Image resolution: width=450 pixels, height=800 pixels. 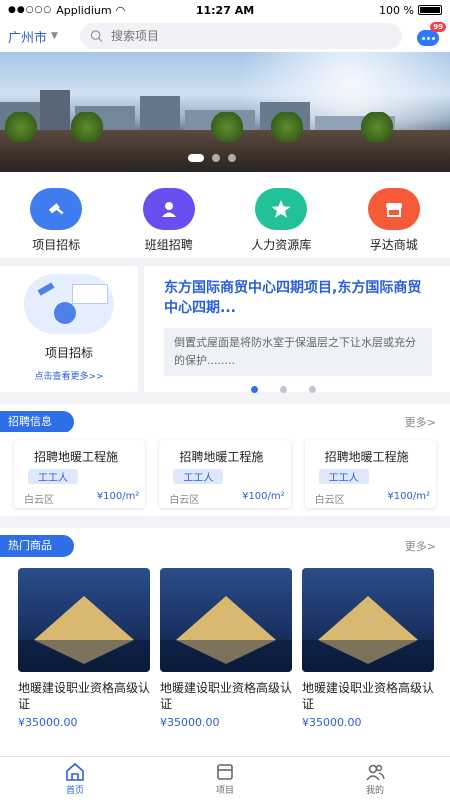 I want to click on message-badge: 99, so click(x=438, y=27).